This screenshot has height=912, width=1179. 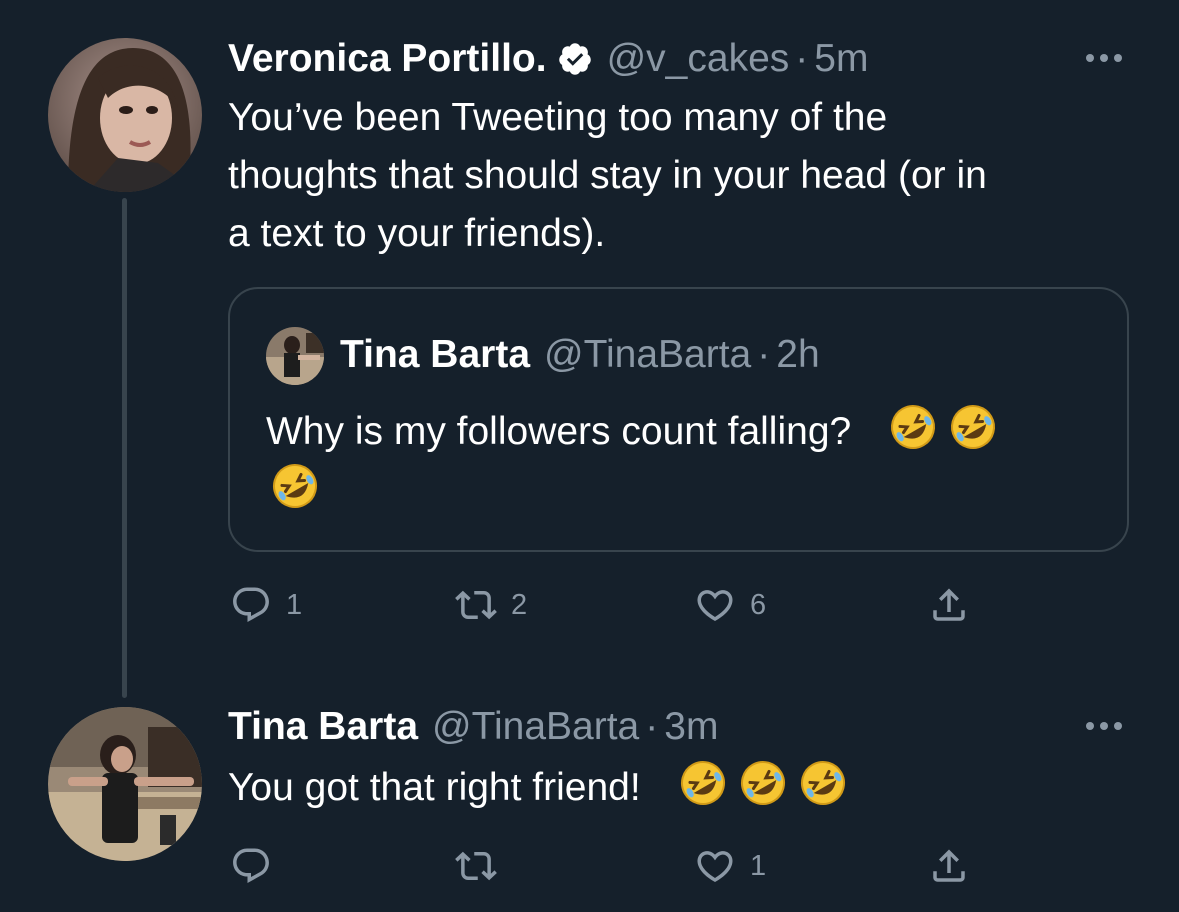 What do you see at coordinates (125, 115) in the screenshot?
I see `avatar-veronica-portillo` at bounding box center [125, 115].